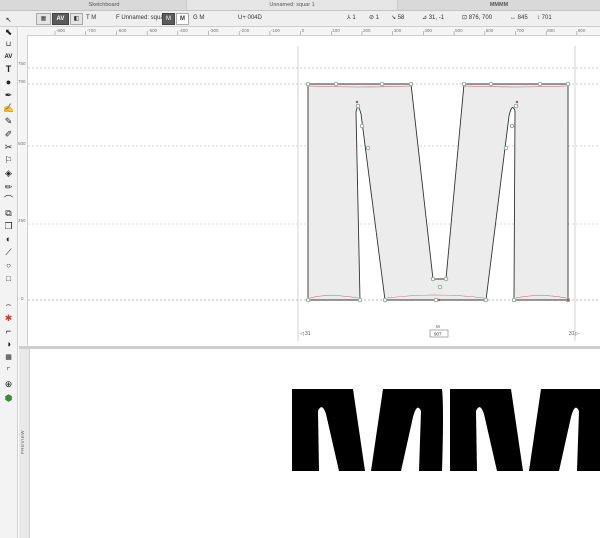 This screenshot has width=600, height=538. I want to click on shapes-tool-icon: ⧉, so click(8, 213).